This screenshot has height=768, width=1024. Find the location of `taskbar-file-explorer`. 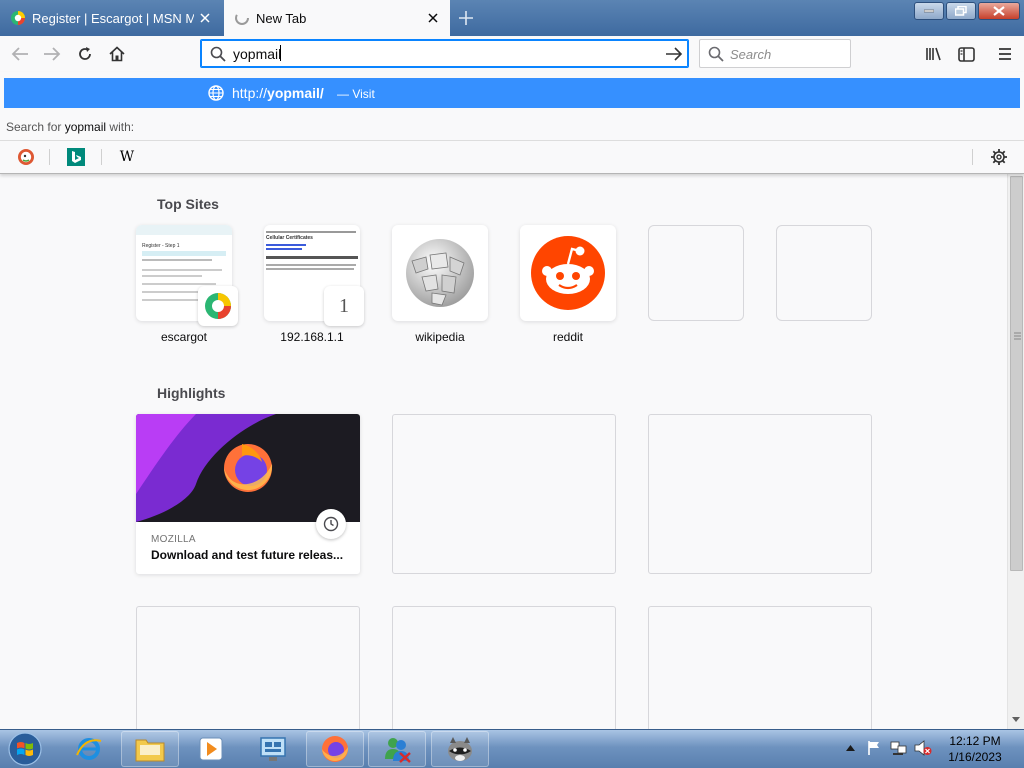

taskbar-file-explorer is located at coordinates (150, 749).